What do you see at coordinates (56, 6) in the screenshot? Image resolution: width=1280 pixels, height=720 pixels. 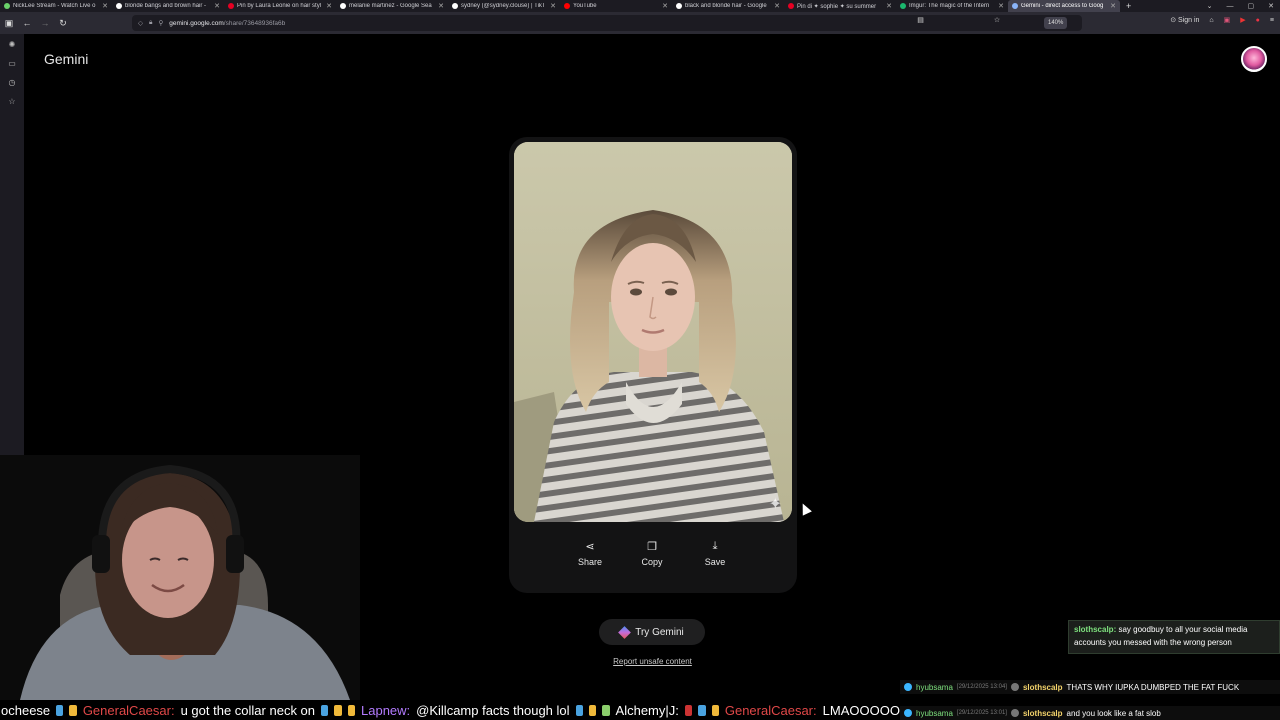 I see `tab: NickLee Stream - Watch Live o ✕` at bounding box center [56, 6].